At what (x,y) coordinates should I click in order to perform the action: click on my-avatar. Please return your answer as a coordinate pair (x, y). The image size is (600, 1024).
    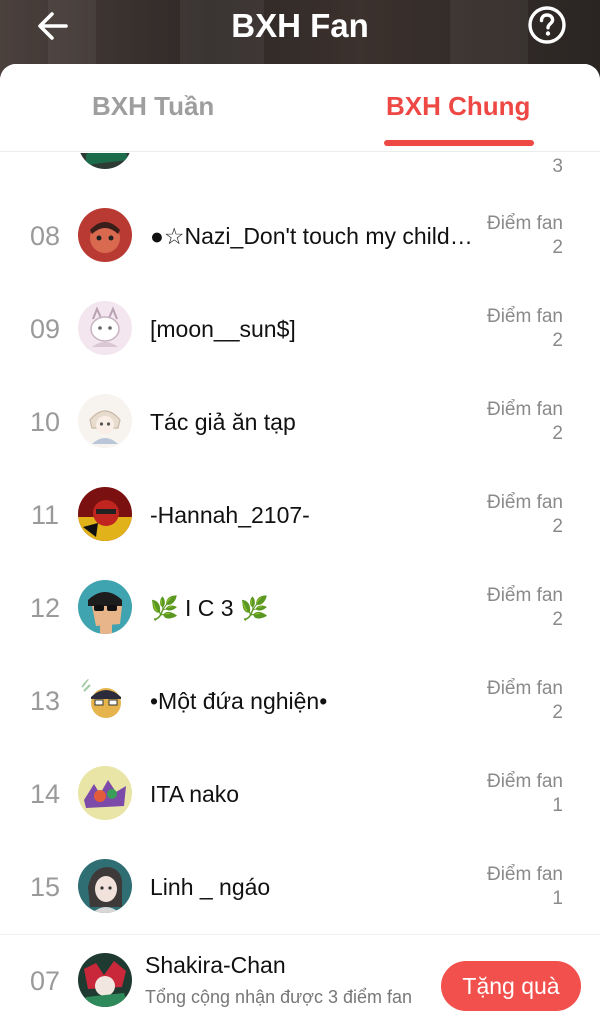
    Looking at the image, I should click on (105, 980).